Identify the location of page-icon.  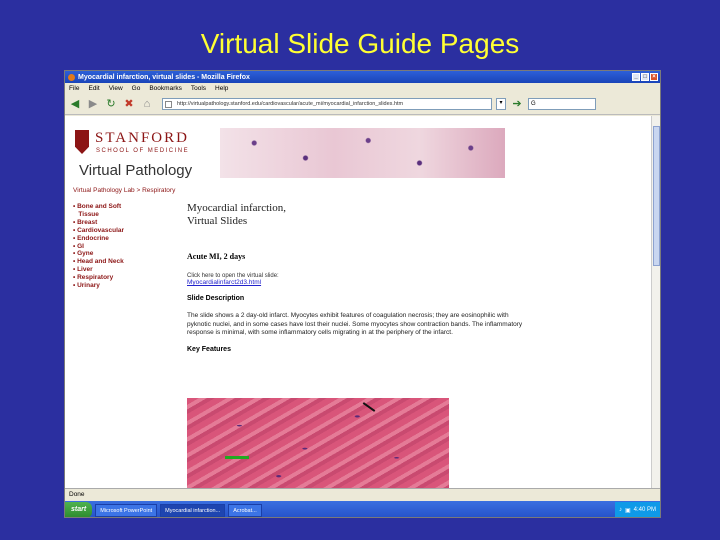
(168, 104).